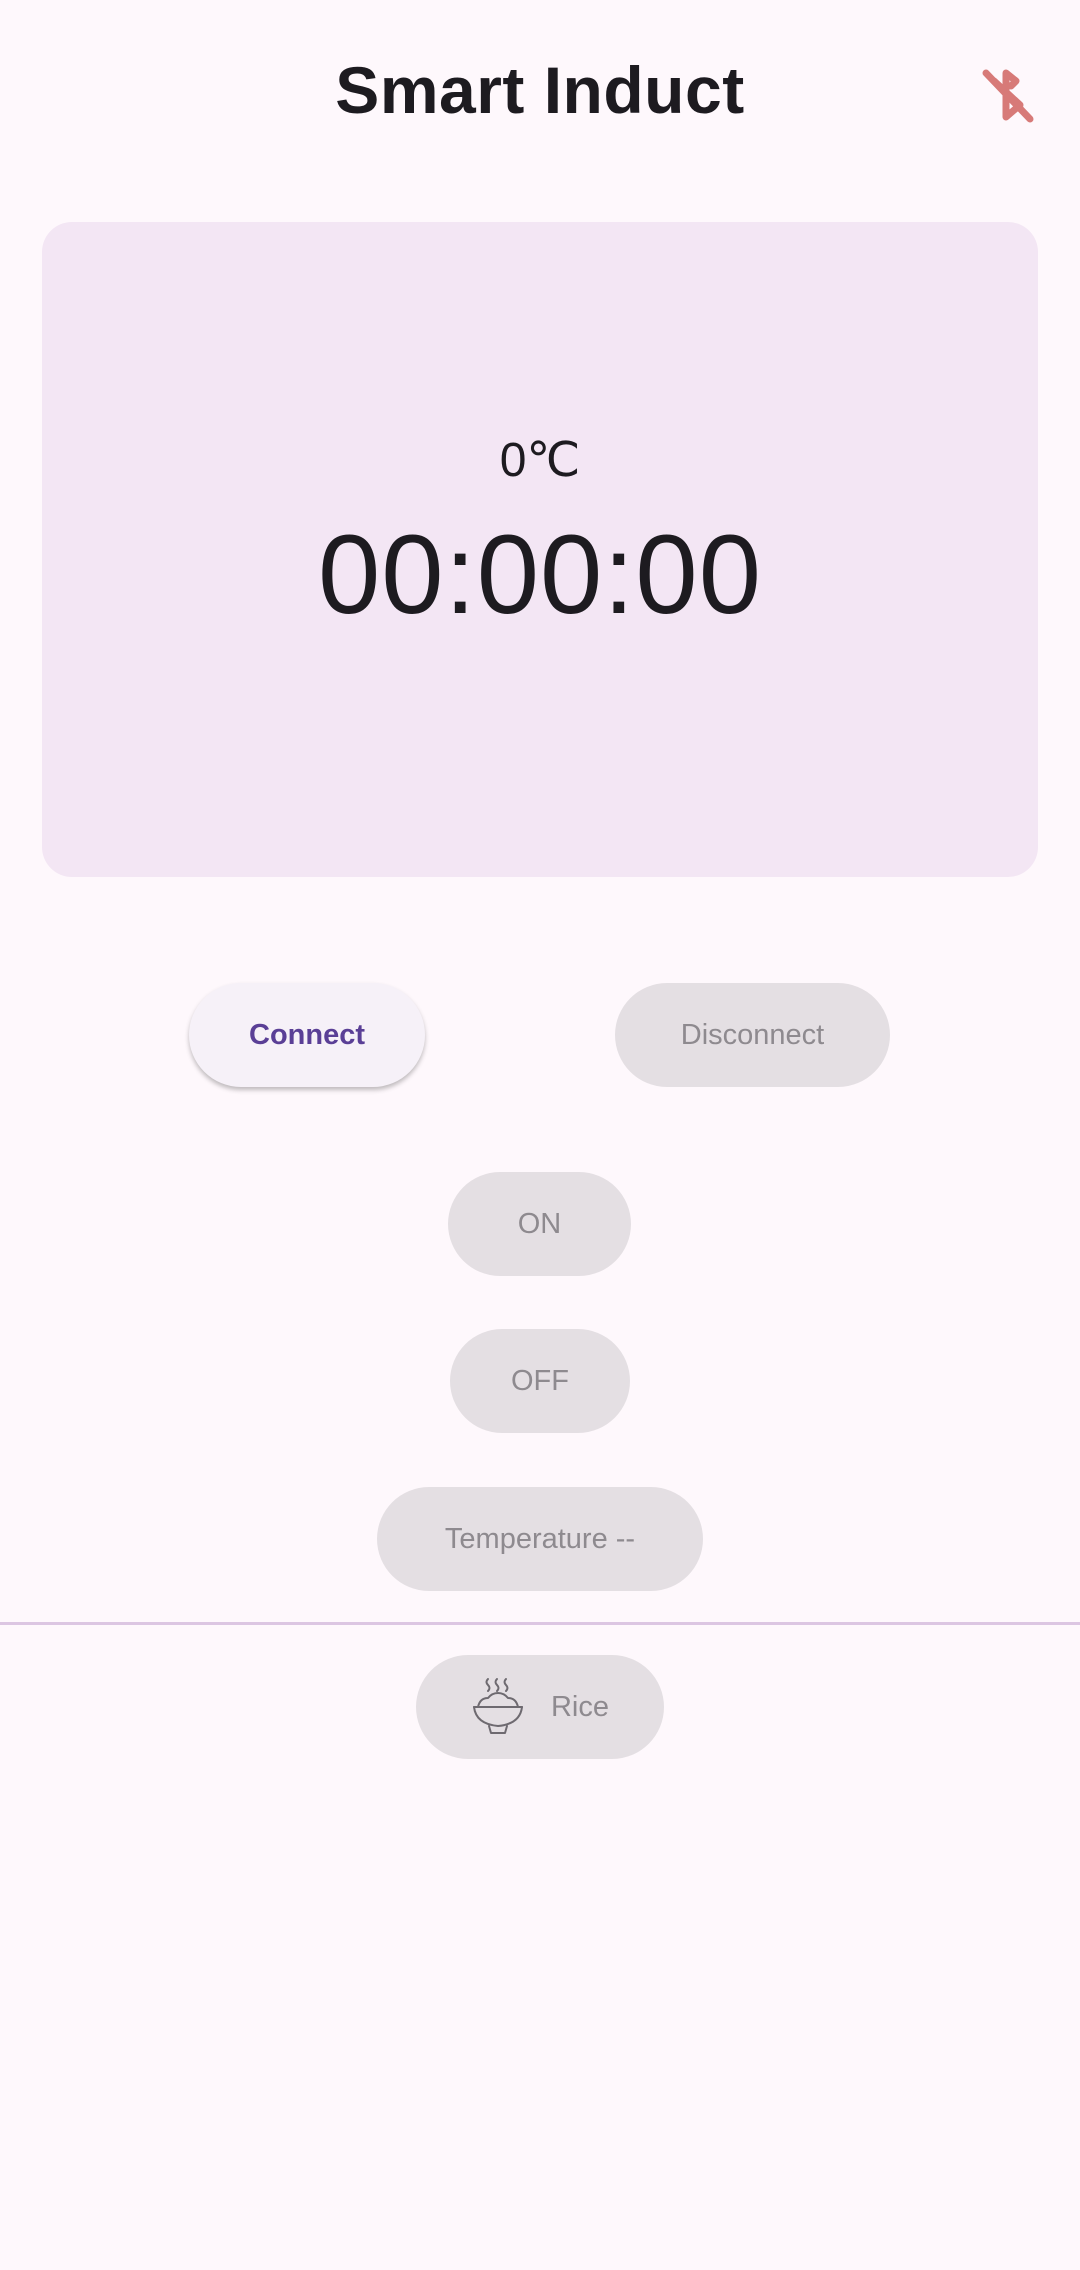  What do you see at coordinates (540, 1707) in the screenshot?
I see `rice-mode-button: Rice` at bounding box center [540, 1707].